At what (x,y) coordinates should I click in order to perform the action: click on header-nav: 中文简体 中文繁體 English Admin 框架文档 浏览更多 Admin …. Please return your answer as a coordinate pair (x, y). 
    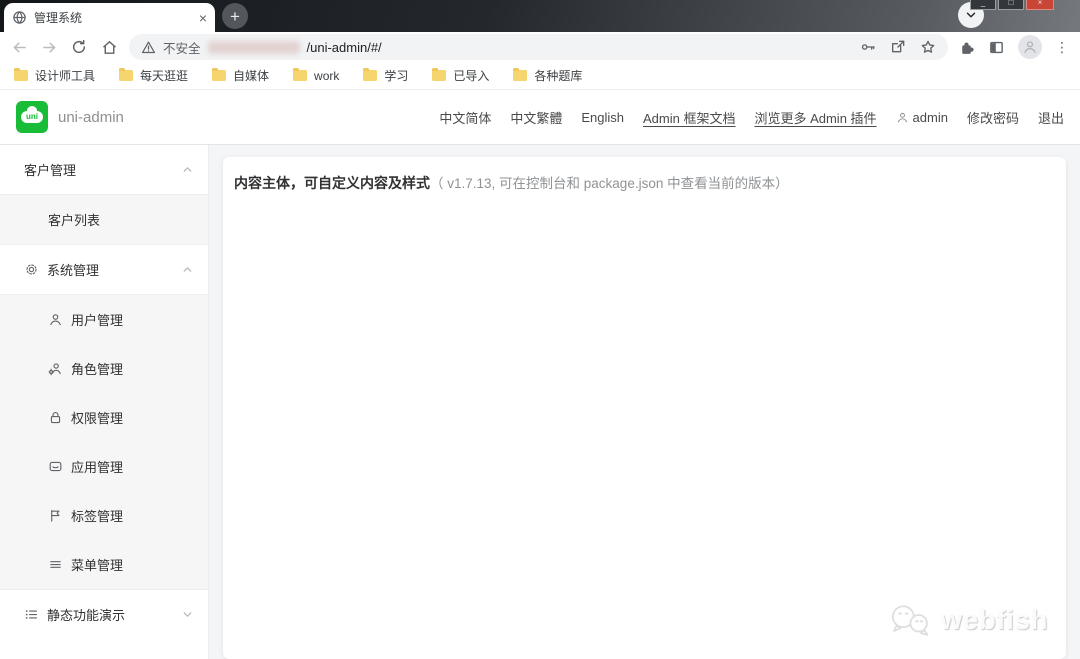
    Looking at the image, I should click on (751, 117).